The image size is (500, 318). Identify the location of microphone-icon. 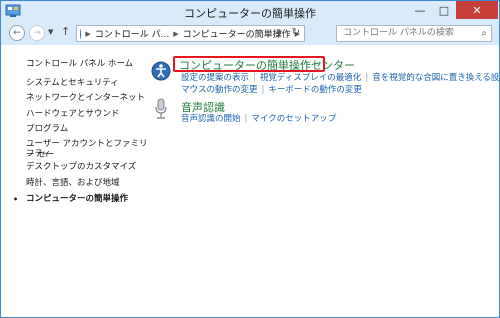
(161, 108).